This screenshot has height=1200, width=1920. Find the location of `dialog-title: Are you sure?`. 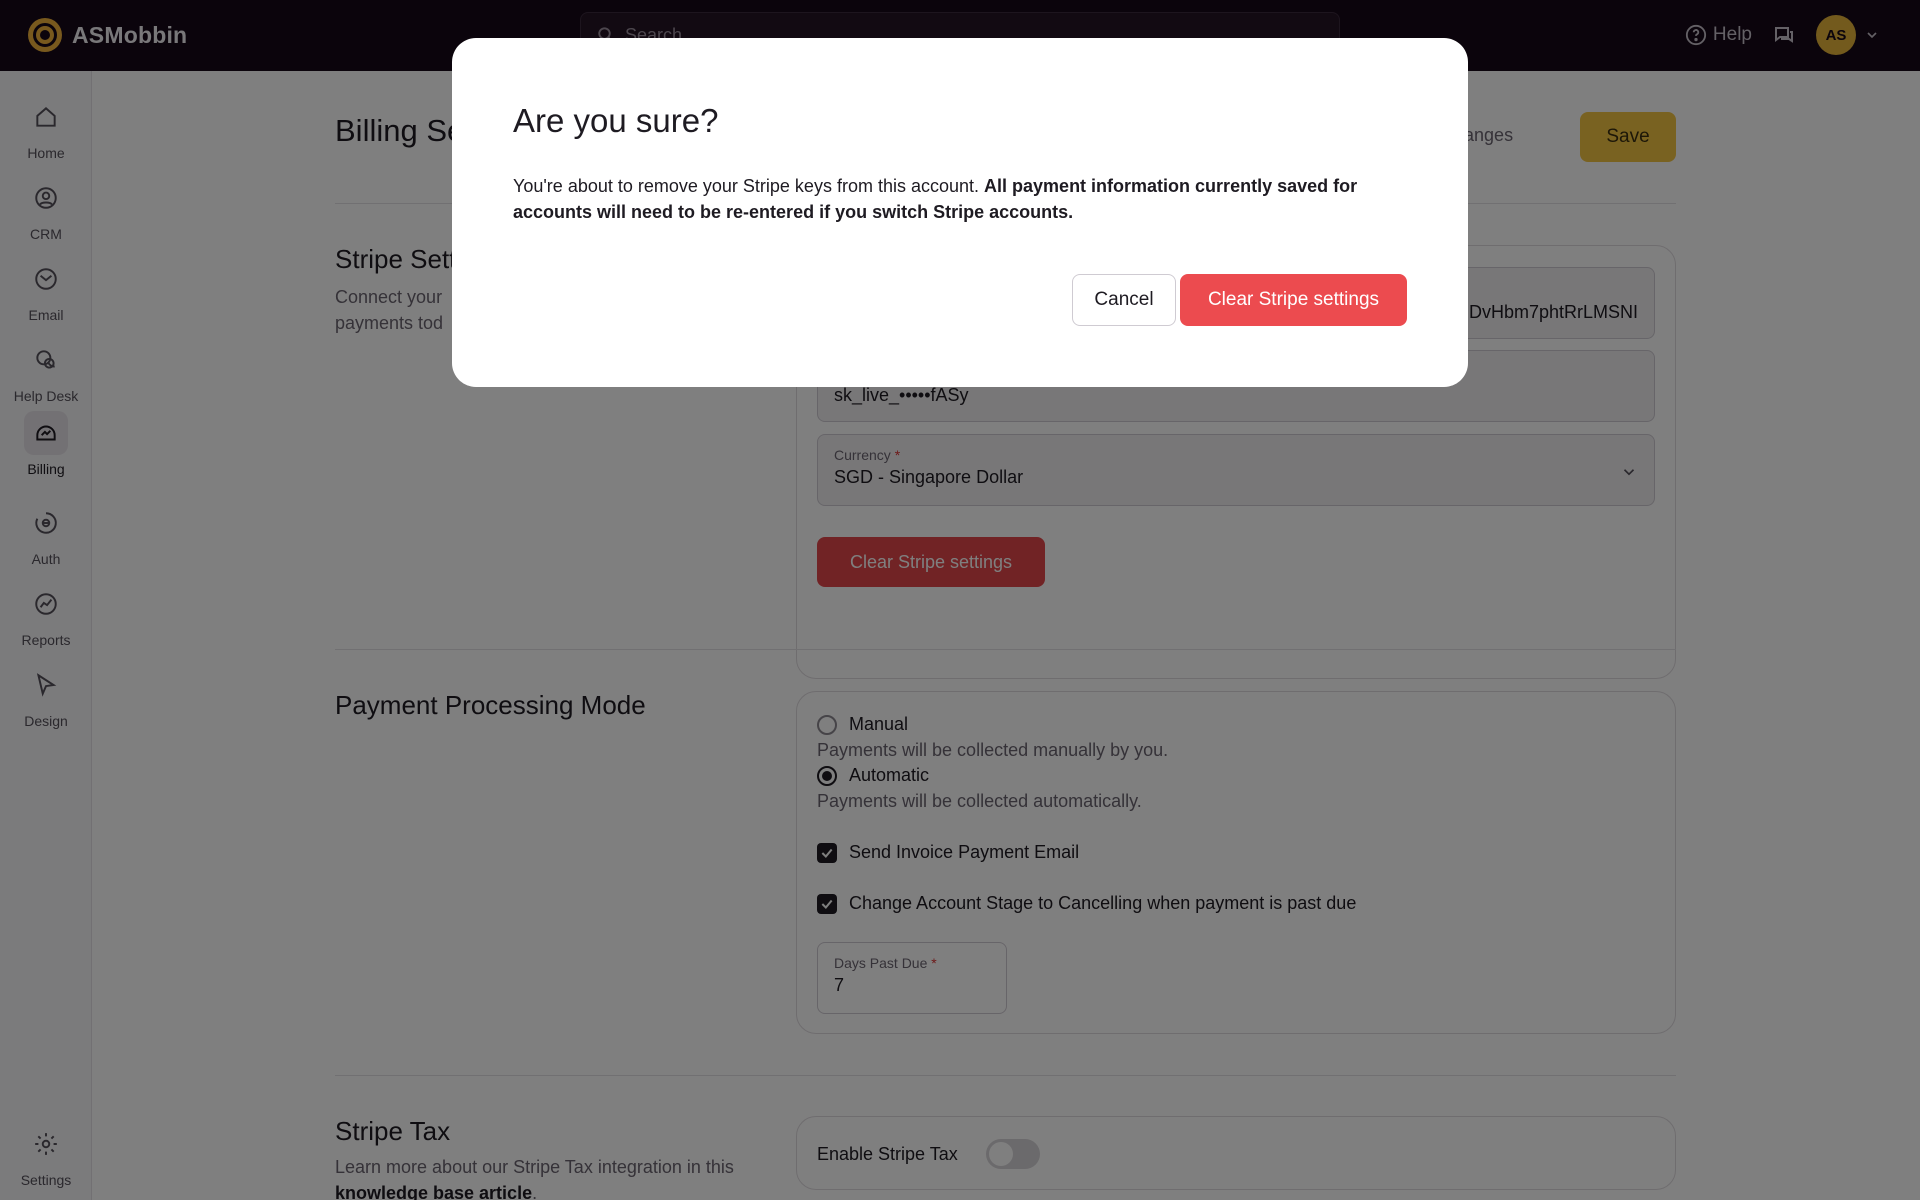

dialog-title: Are you sure? is located at coordinates (616, 120).